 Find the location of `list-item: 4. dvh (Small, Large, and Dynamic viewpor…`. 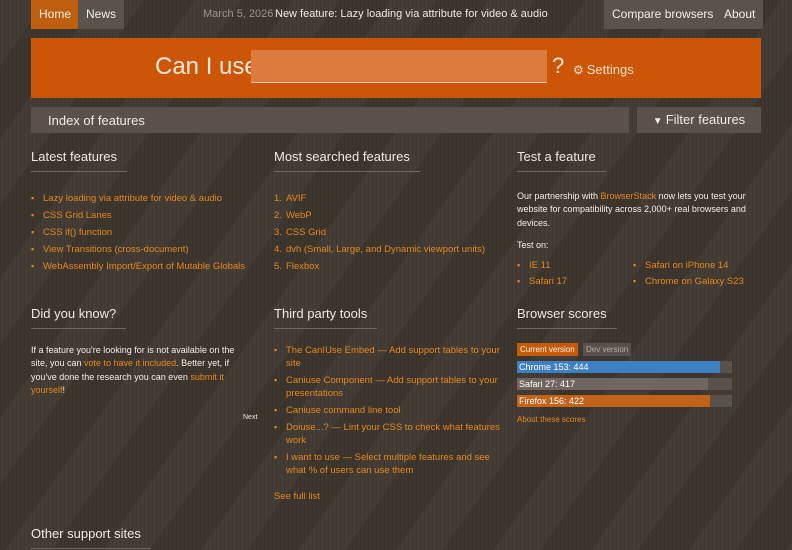

list-item: 4. dvh (Small, Large, and Dynamic viewpor… is located at coordinates (391, 249).